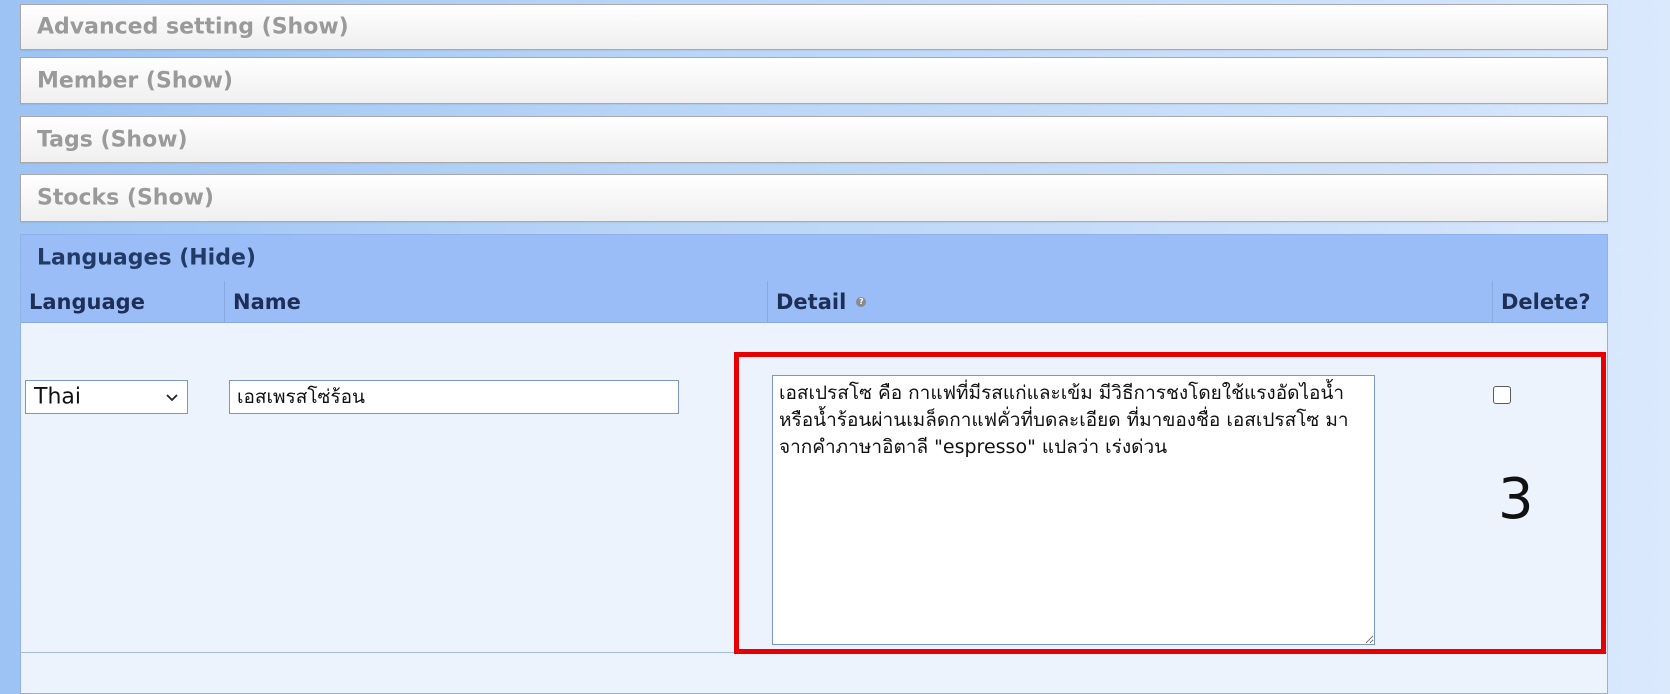 The width and height of the screenshot is (1670, 694). I want to click on column-header-language: Language, so click(123, 302).